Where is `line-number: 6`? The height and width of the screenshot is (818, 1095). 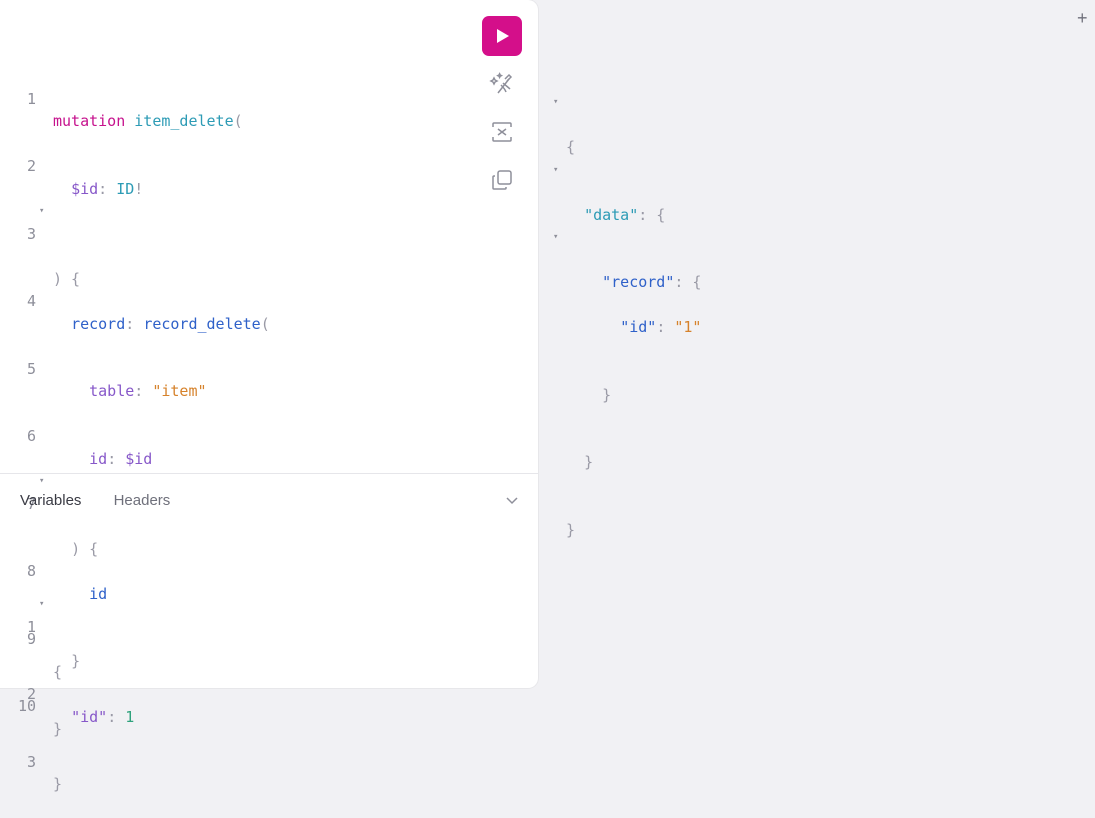 line-number: 6 is located at coordinates (31, 436).